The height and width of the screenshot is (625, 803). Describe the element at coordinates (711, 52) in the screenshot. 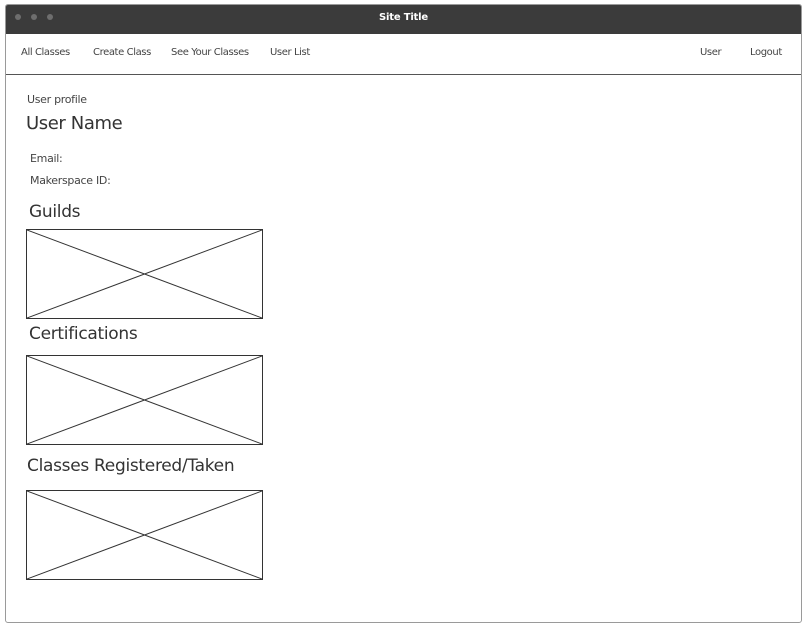

I see `nav-user: User` at that location.